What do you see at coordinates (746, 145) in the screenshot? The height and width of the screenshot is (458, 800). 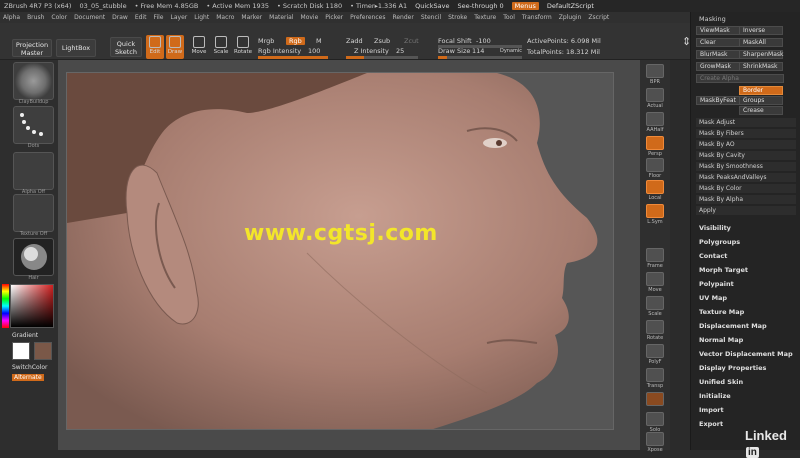 I see `mask-by-ao-item: Mask By AO` at bounding box center [746, 145].